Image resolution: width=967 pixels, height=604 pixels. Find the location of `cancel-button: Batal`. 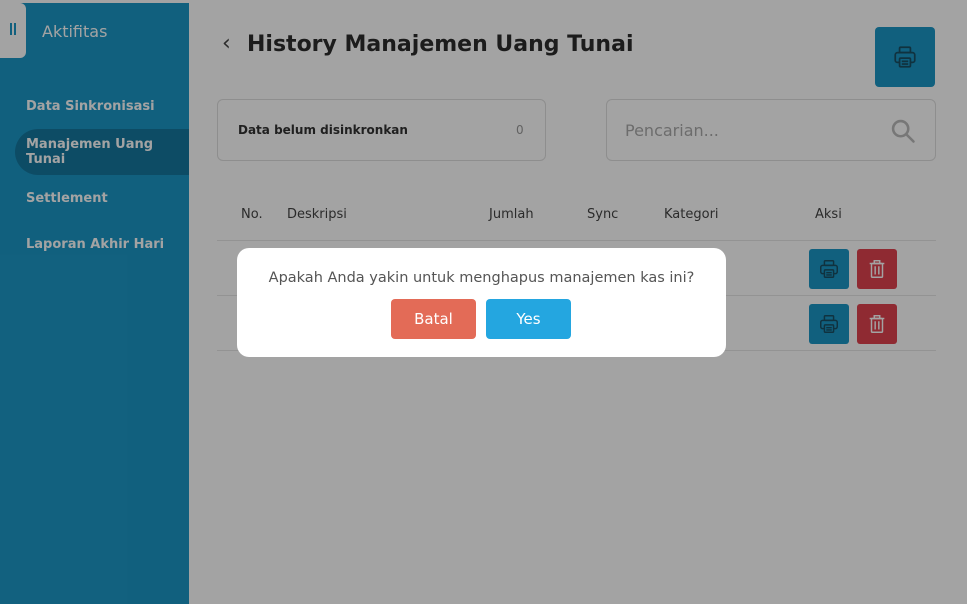

cancel-button: Batal is located at coordinates (433, 319).